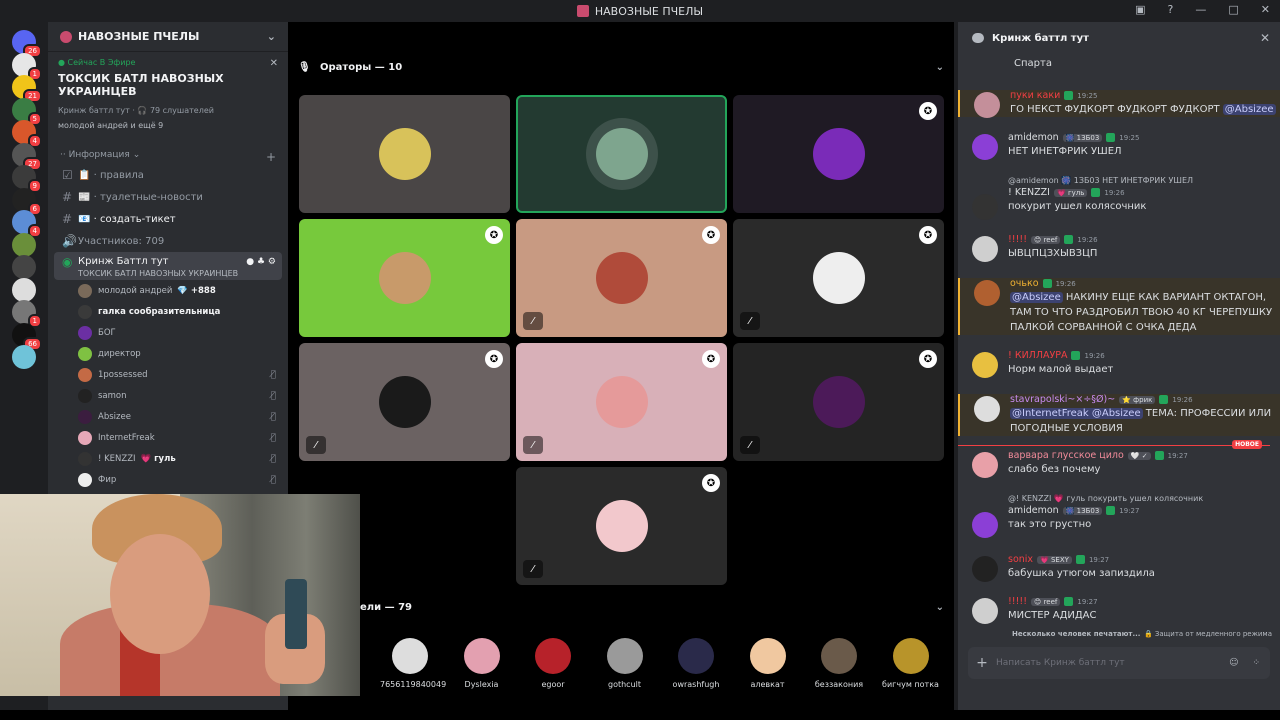 The image size is (1280, 720). Describe the element at coordinates (1265, 9) in the screenshot. I see `close-button: ✕` at that location.